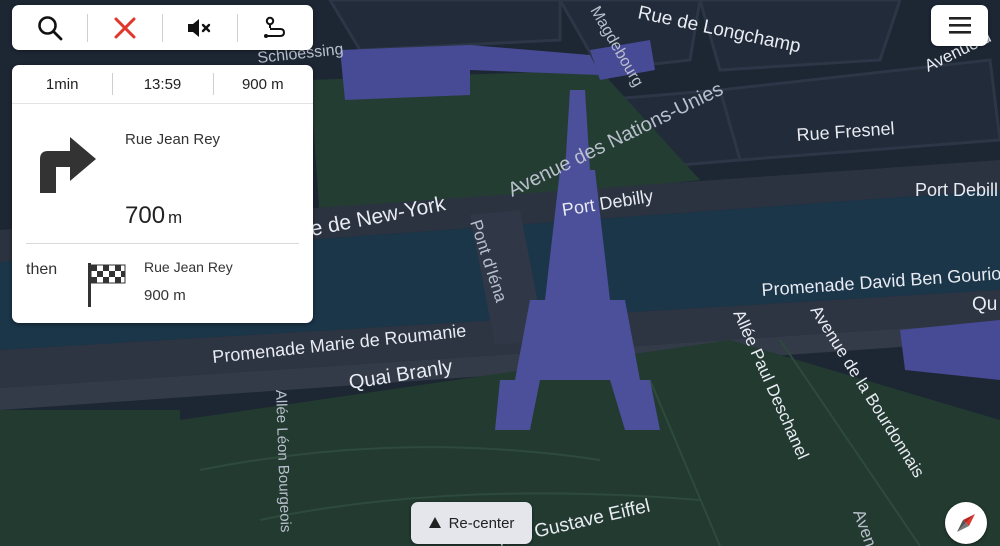 This screenshot has width=1000, height=546. What do you see at coordinates (42, 269) in the screenshot?
I see `then-label: then` at bounding box center [42, 269].